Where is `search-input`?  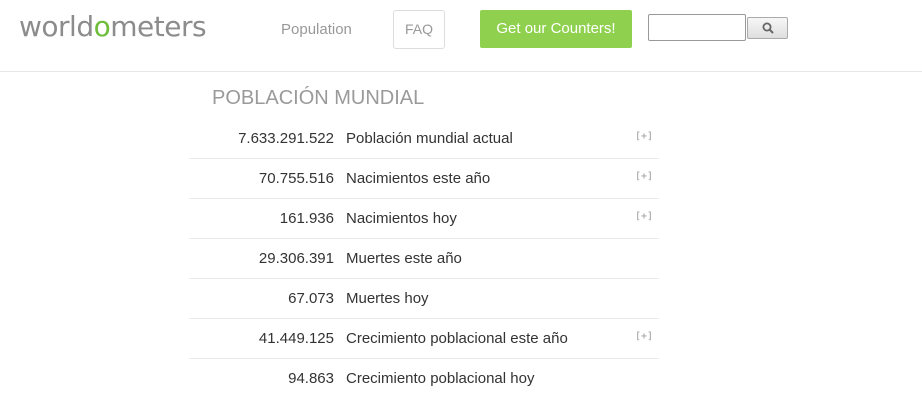 search-input is located at coordinates (697, 27).